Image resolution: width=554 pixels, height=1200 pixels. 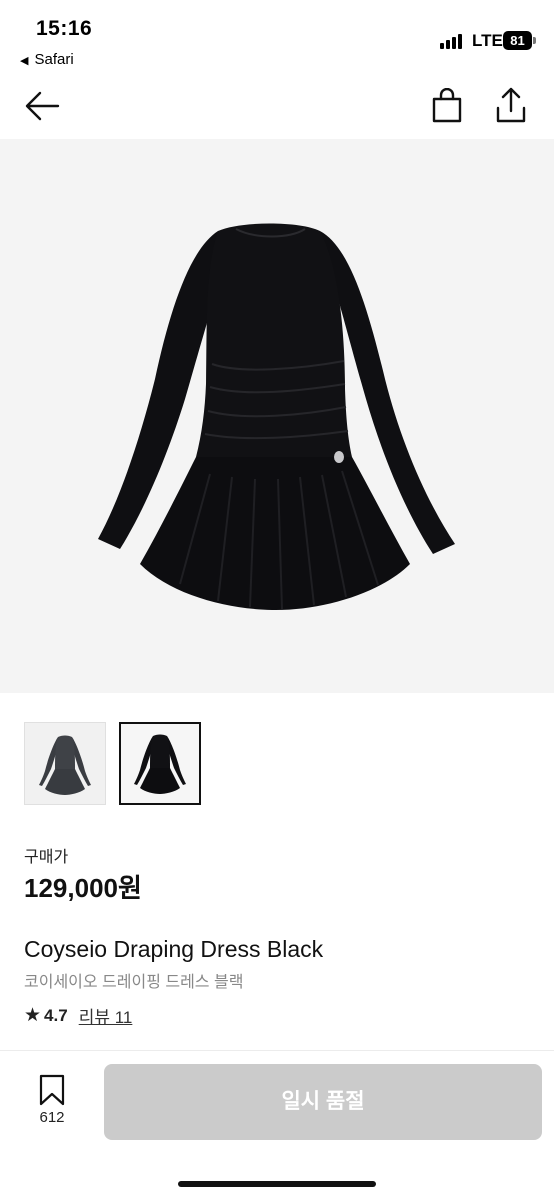 What do you see at coordinates (52, 1090) in the screenshot?
I see `bookmark-icon` at bounding box center [52, 1090].